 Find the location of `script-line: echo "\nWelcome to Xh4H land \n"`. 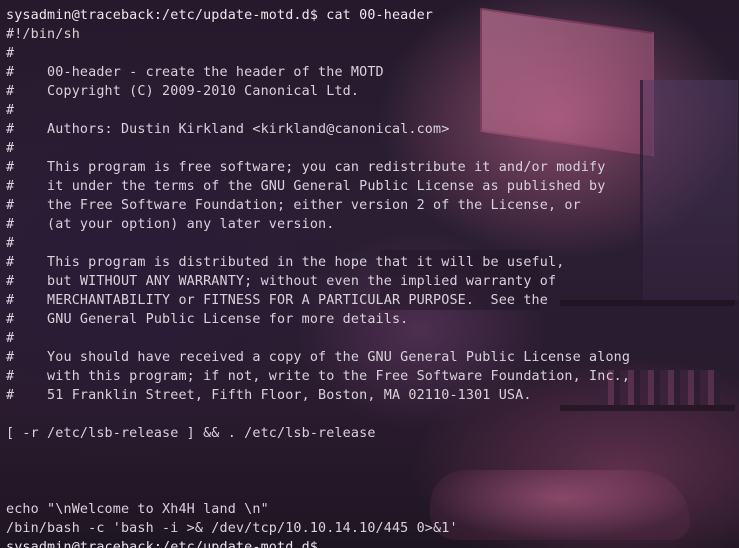

script-line: echo "\nWelcome to Xh4H land \n" is located at coordinates (137, 509).